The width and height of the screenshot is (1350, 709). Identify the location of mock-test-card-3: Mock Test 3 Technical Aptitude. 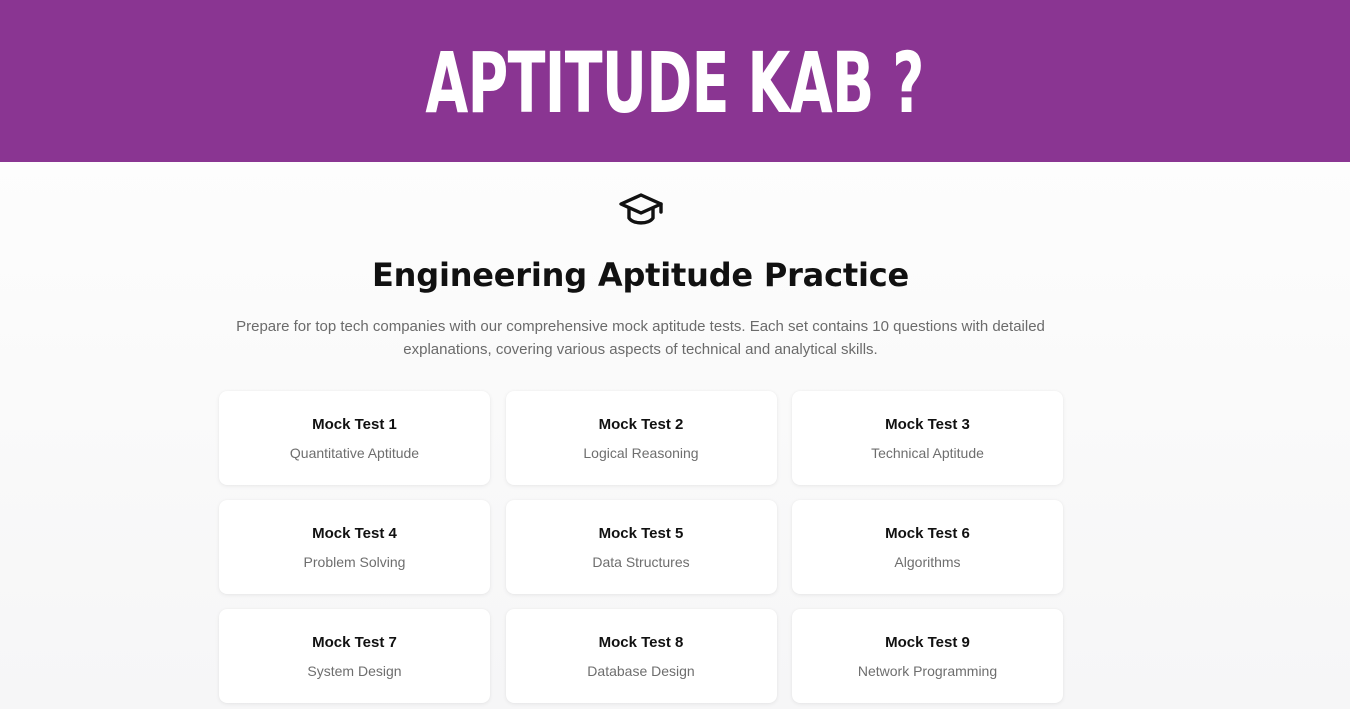
(927, 438).